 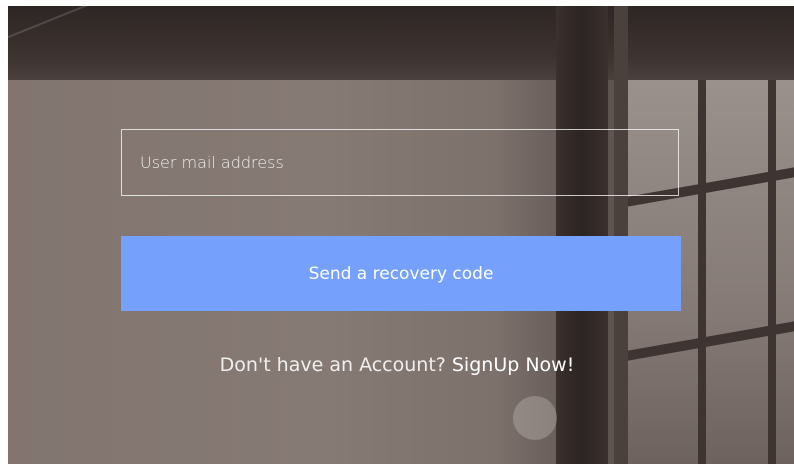 What do you see at coordinates (400, 162) in the screenshot?
I see `email-field` at bounding box center [400, 162].